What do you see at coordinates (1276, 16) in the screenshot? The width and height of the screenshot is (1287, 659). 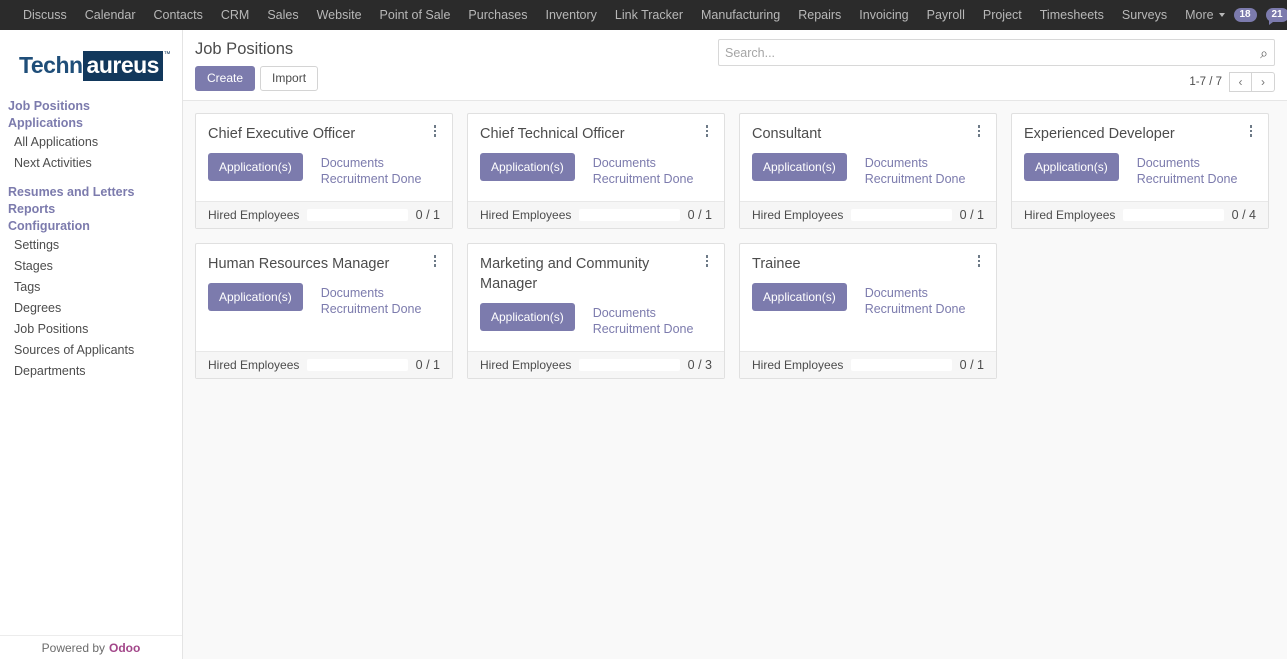 I see `message-counter-badge: 21` at bounding box center [1276, 16].